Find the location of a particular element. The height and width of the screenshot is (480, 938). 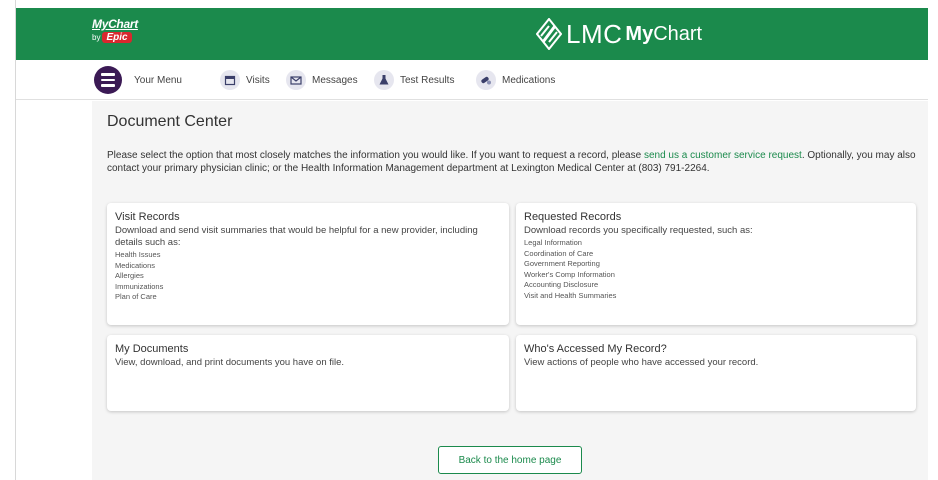

nav-your-menu: Your Menu is located at coordinates (158, 80).